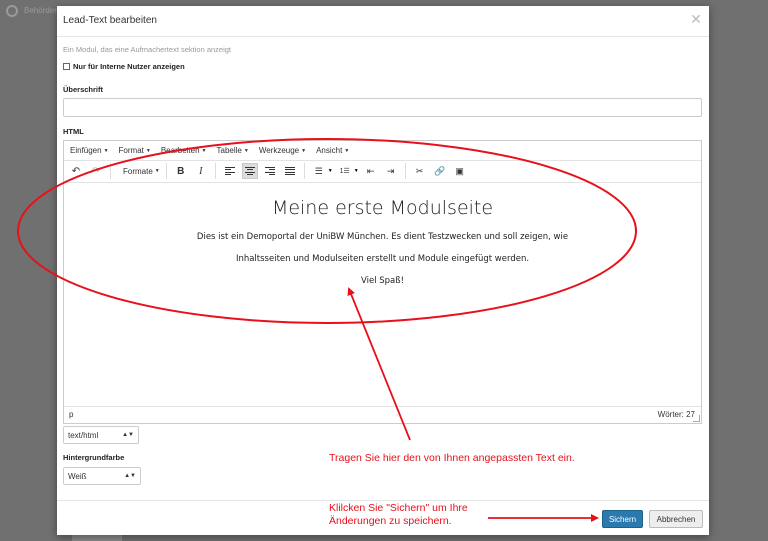 This screenshot has width=768, height=541. I want to click on image-icon: ▣, so click(460, 171).